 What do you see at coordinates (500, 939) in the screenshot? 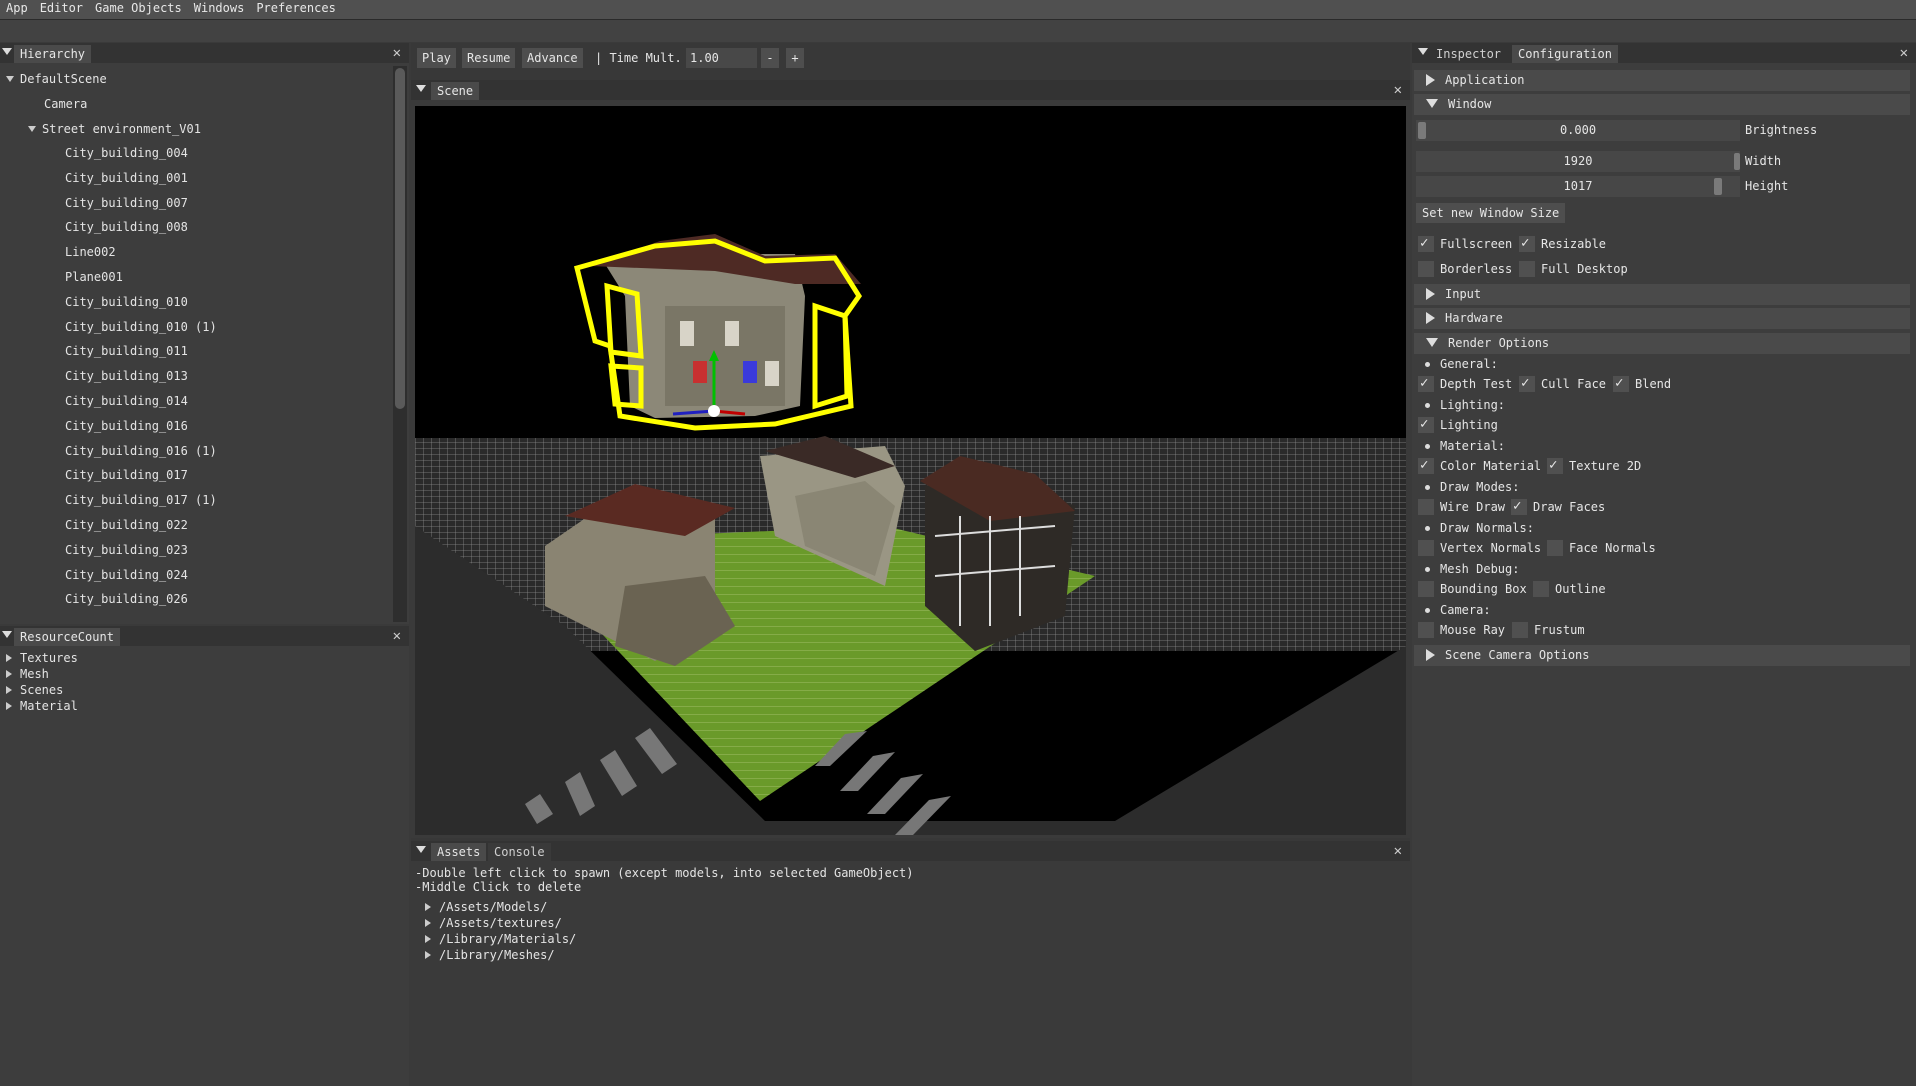
I see `folder-materials: /Library/Materials/` at bounding box center [500, 939].